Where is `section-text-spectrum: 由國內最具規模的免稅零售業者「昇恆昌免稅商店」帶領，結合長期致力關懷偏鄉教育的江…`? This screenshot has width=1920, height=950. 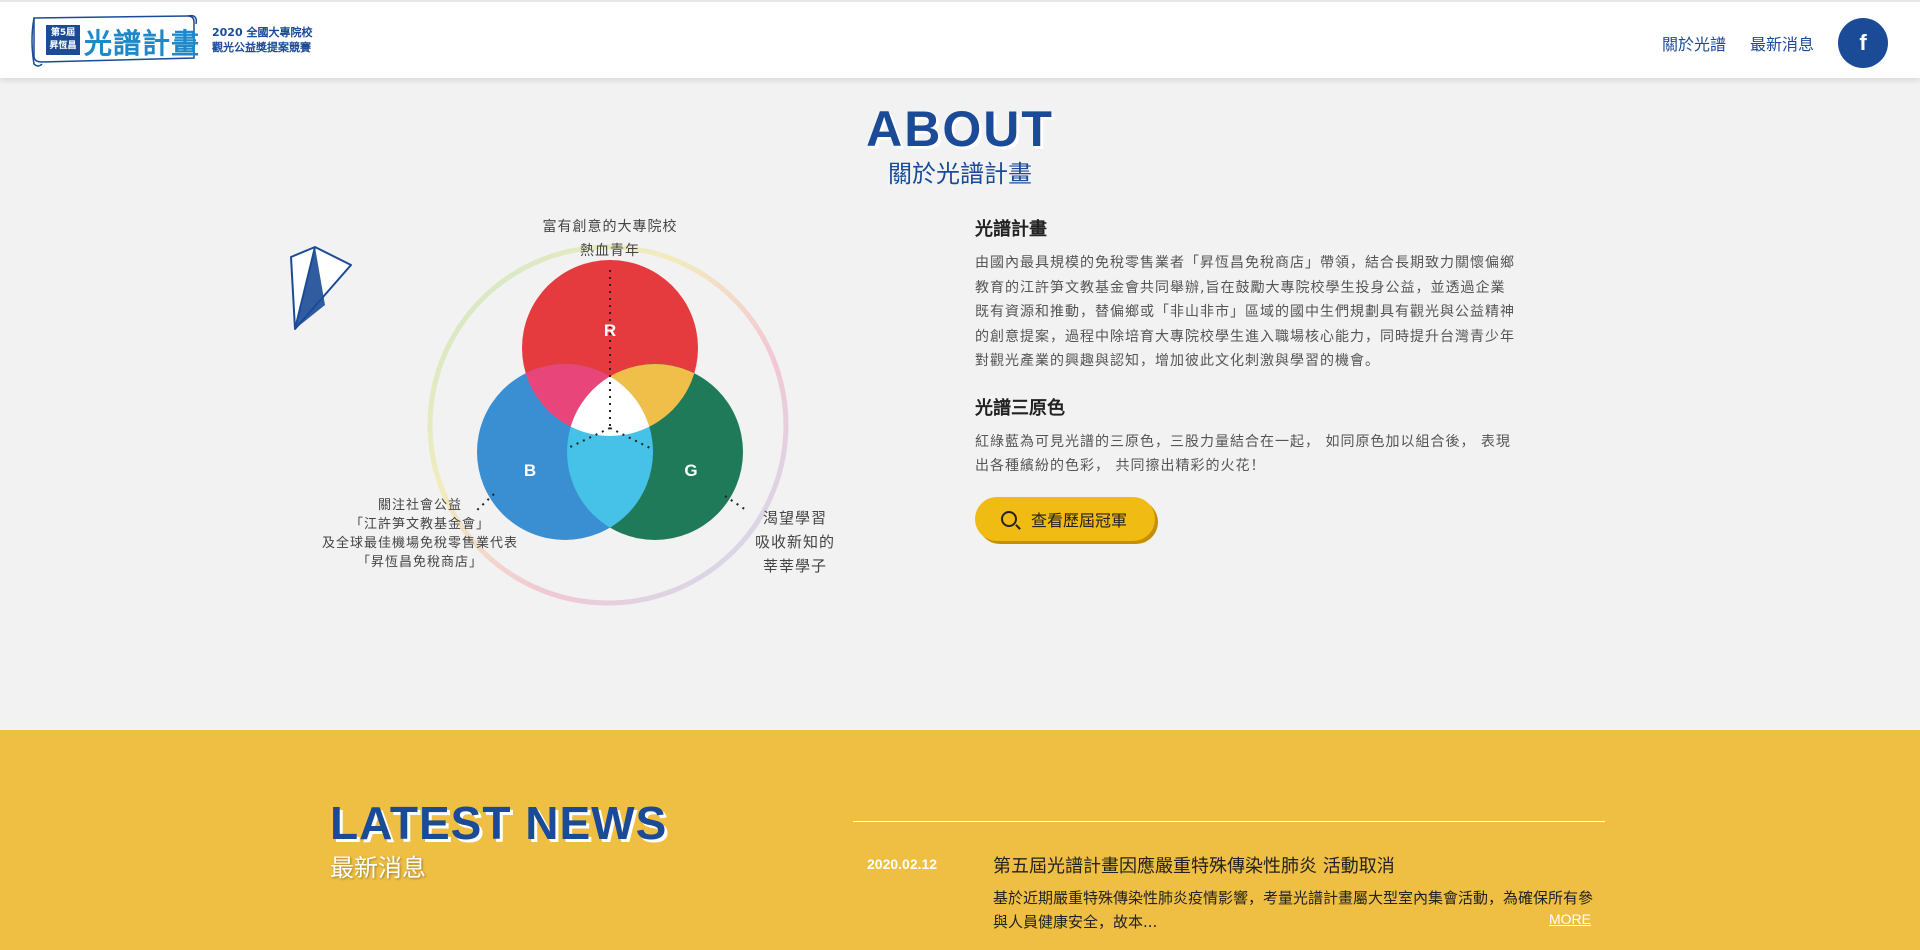
section-text-spectrum: 由國內最具規模的免稅零售業者「昇恆昌免稅商店」帶領，結合長期致力關懷偏鄉教育的江… is located at coordinates (1245, 312).